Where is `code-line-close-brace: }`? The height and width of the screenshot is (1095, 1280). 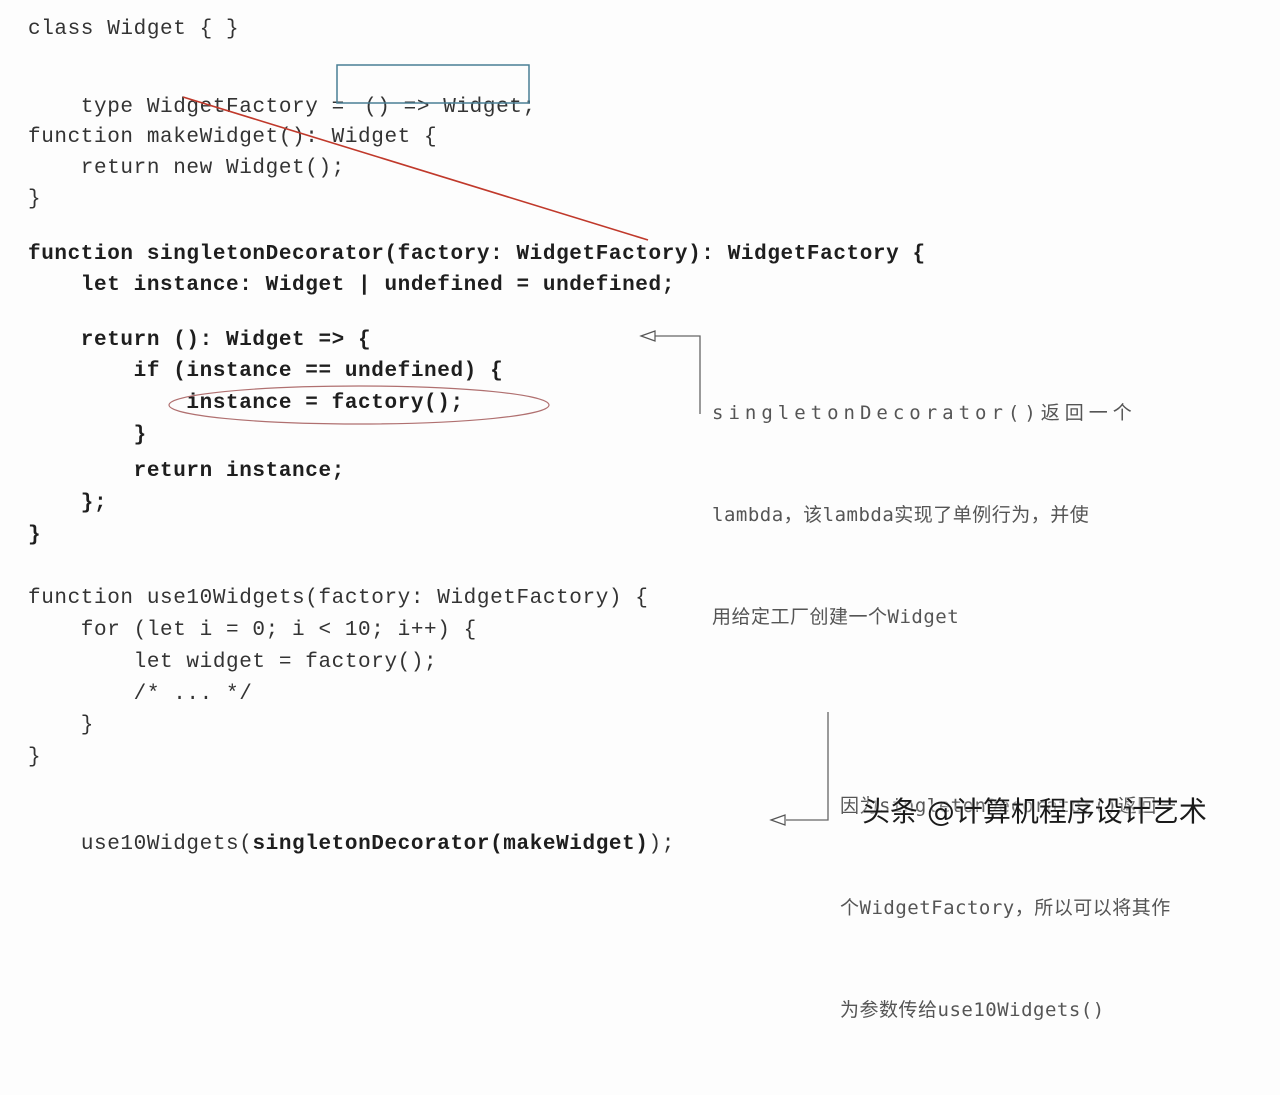
code-line-close-brace: } is located at coordinates (35, 199).